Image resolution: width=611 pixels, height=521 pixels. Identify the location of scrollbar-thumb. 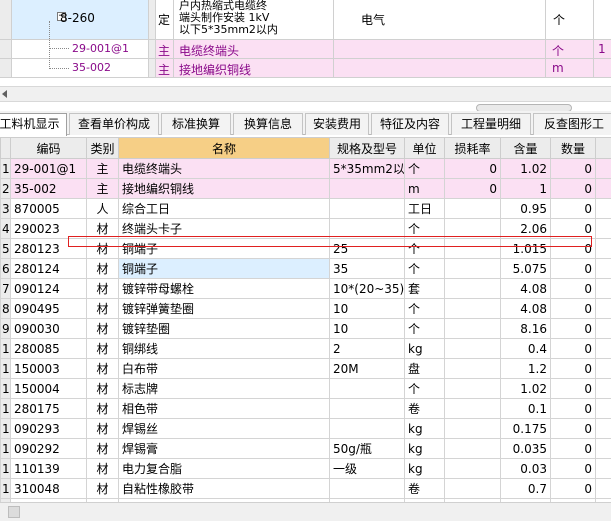
(14, 512).